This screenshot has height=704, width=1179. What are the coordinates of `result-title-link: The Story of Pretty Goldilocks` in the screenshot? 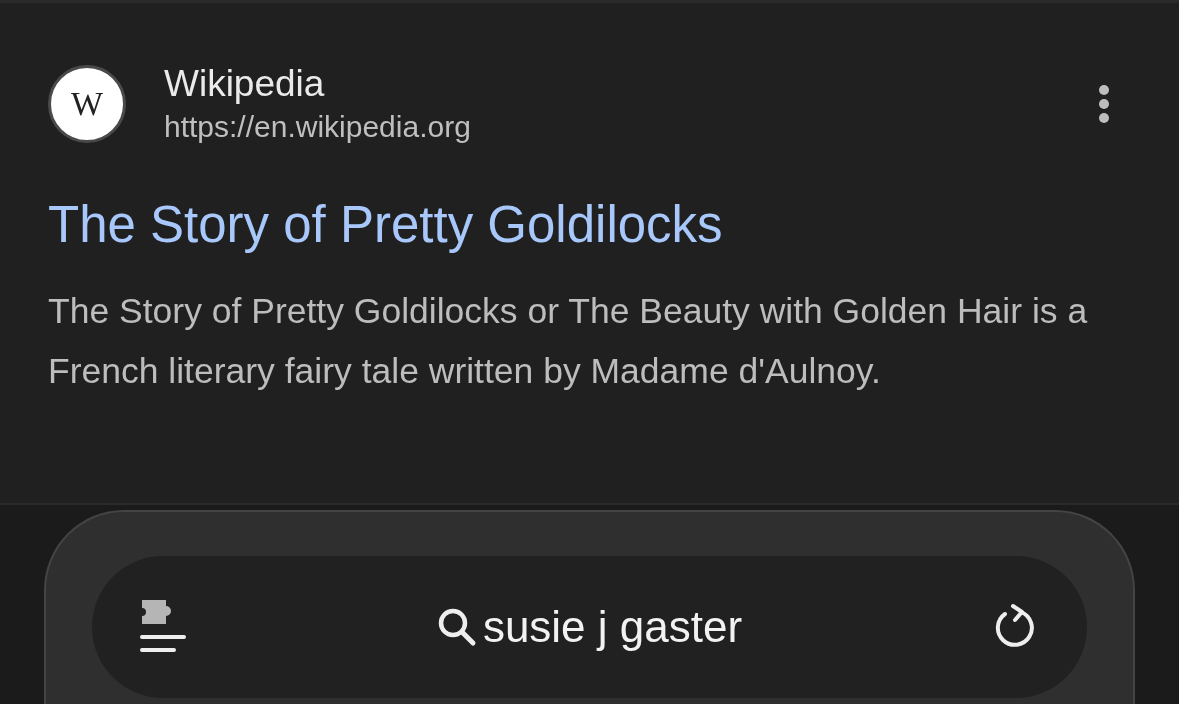 It's located at (385, 225).